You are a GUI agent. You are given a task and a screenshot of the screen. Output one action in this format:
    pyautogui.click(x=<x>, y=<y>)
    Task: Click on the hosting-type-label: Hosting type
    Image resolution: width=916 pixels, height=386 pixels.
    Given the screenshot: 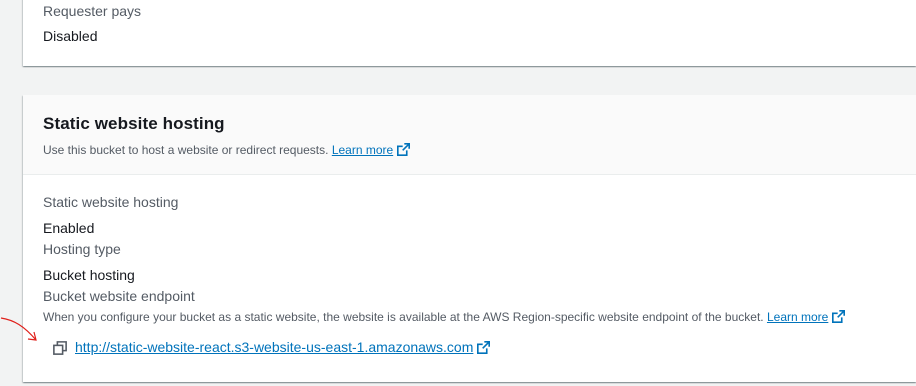 What is the action you would take?
    pyautogui.click(x=82, y=249)
    